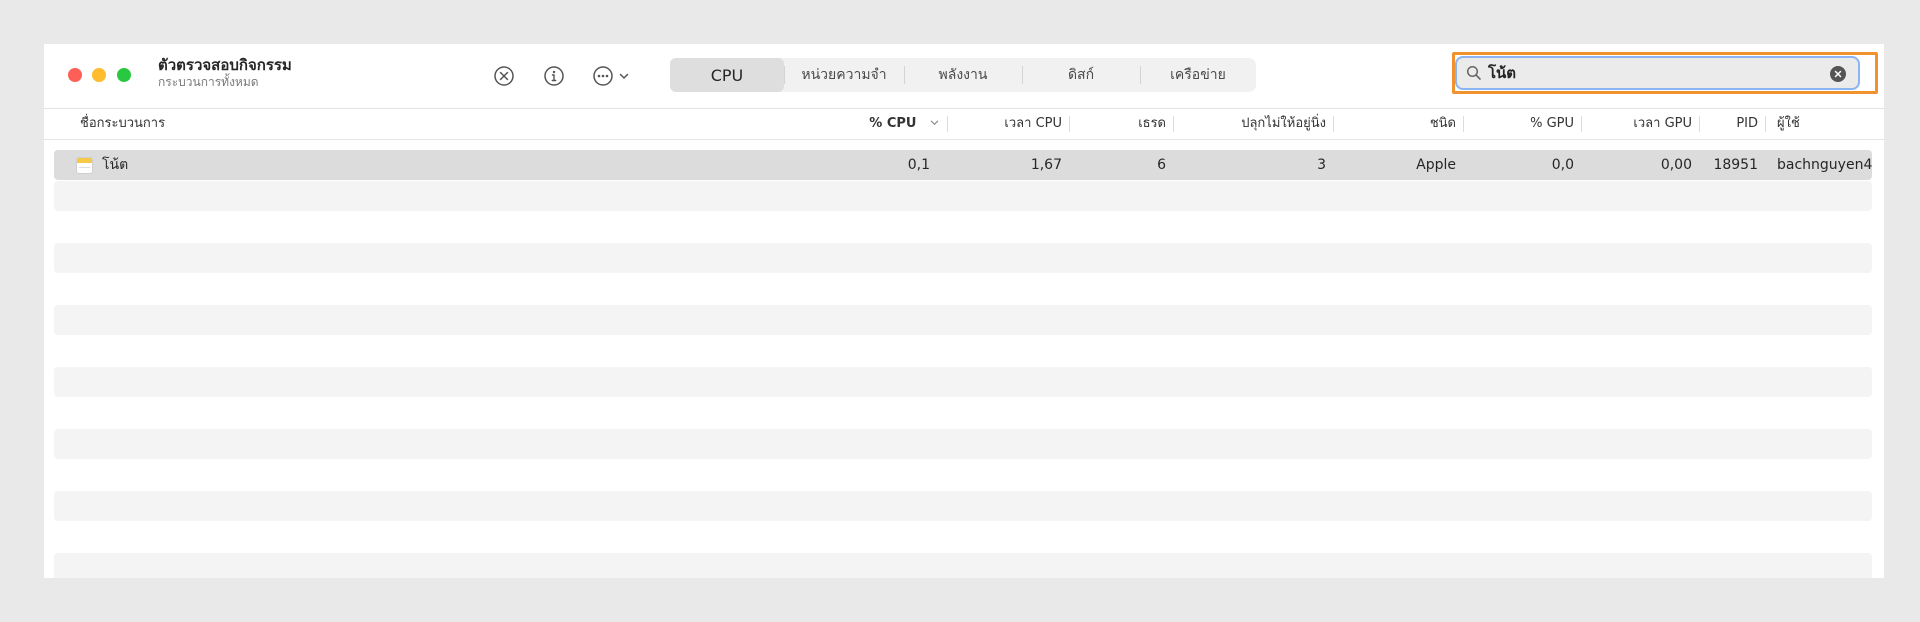 Image resolution: width=1920 pixels, height=622 pixels. What do you see at coordinates (1321, 165) in the screenshot?
I see `cell-idle-wake: 3` at bounding box center [1321, 165].